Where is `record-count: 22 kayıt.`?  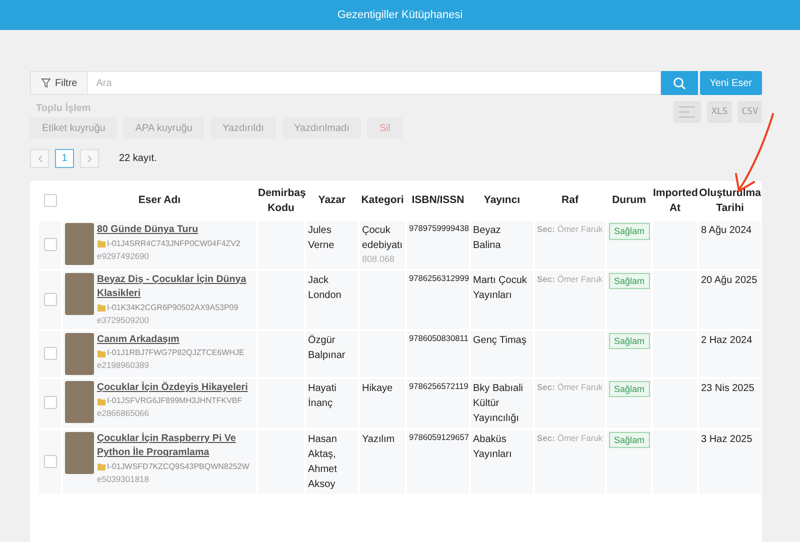
record-count: 22 kayıt. is located at coordinates (138, 158).